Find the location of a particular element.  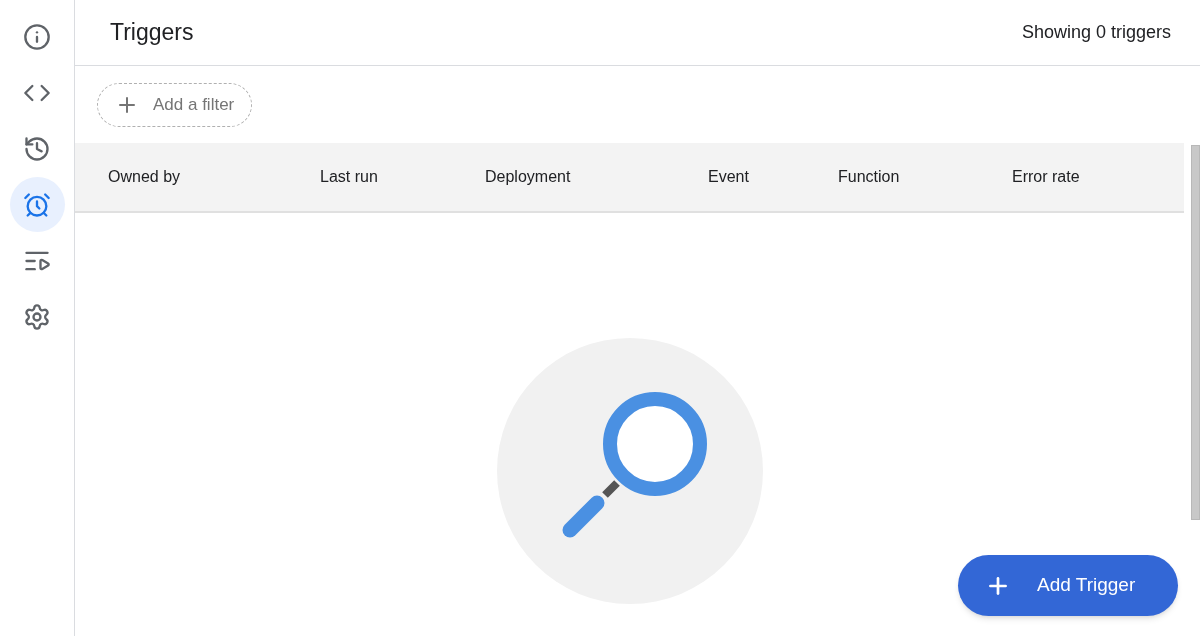

column-header: Function is located at coordinates (869, 177).